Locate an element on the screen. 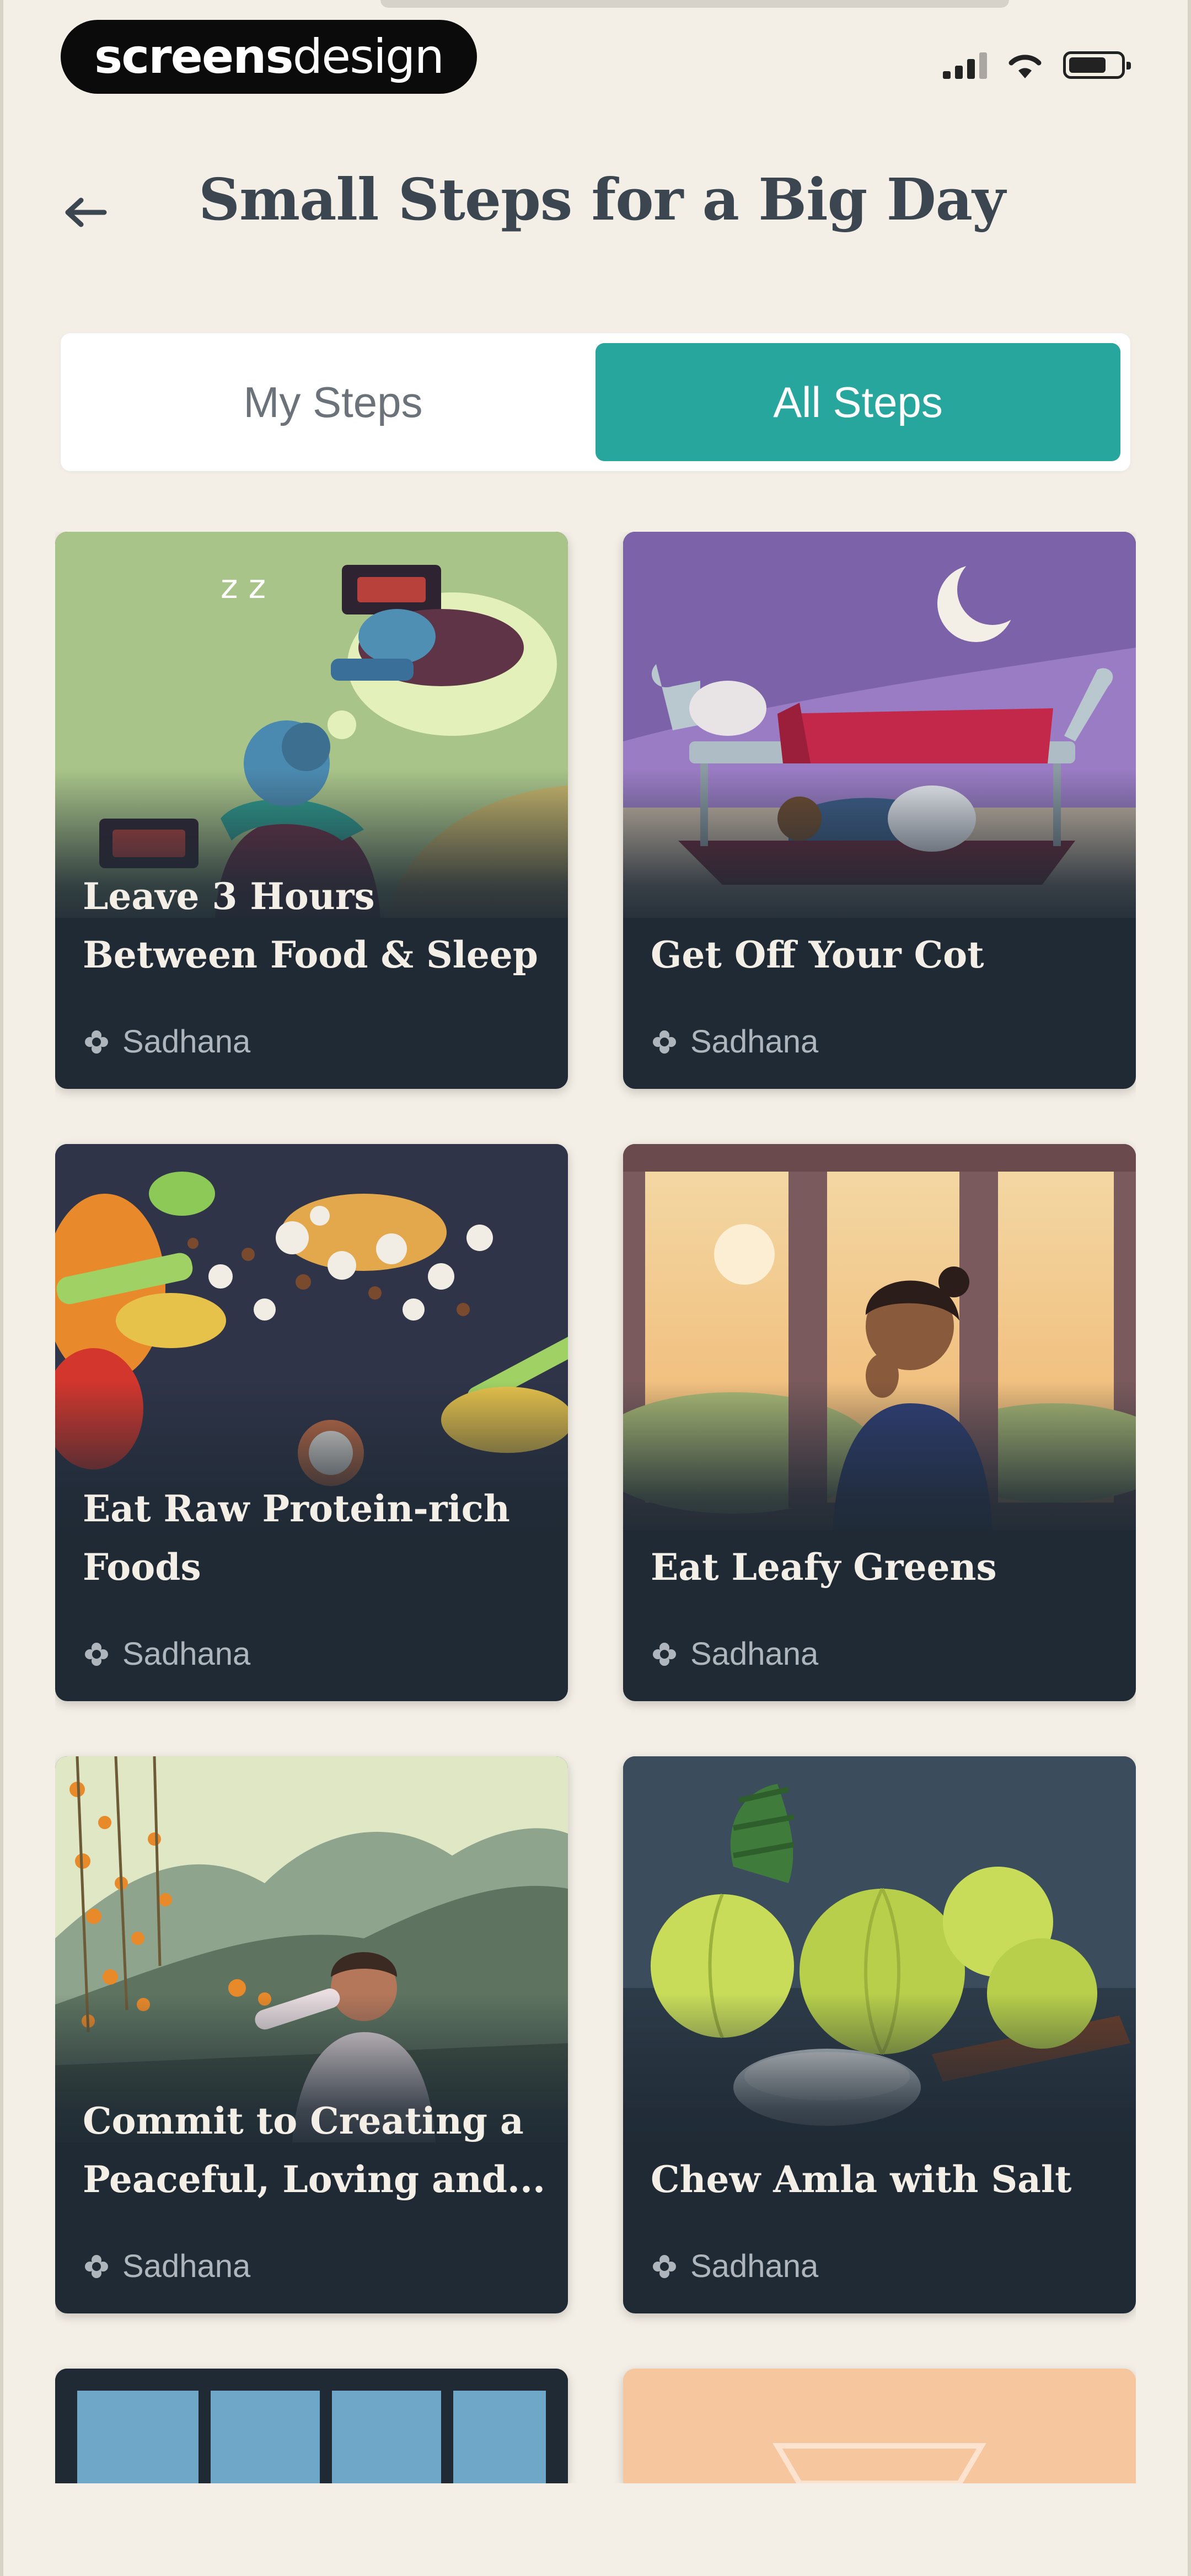  device-notch is located at coordinates (695, 4).